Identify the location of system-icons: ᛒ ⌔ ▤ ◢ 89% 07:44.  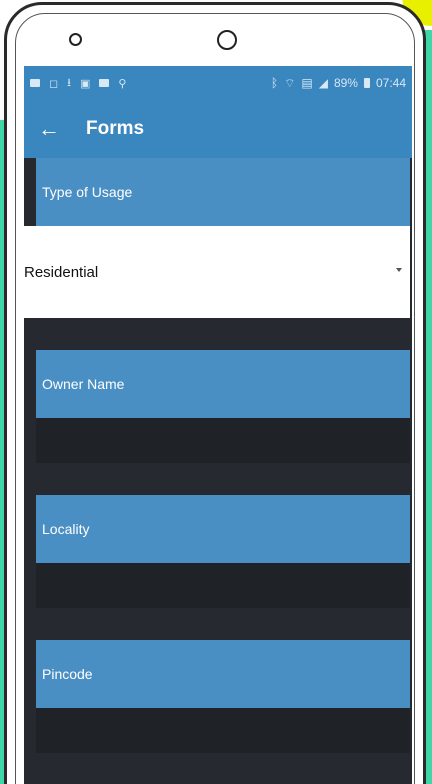
(338, 83).